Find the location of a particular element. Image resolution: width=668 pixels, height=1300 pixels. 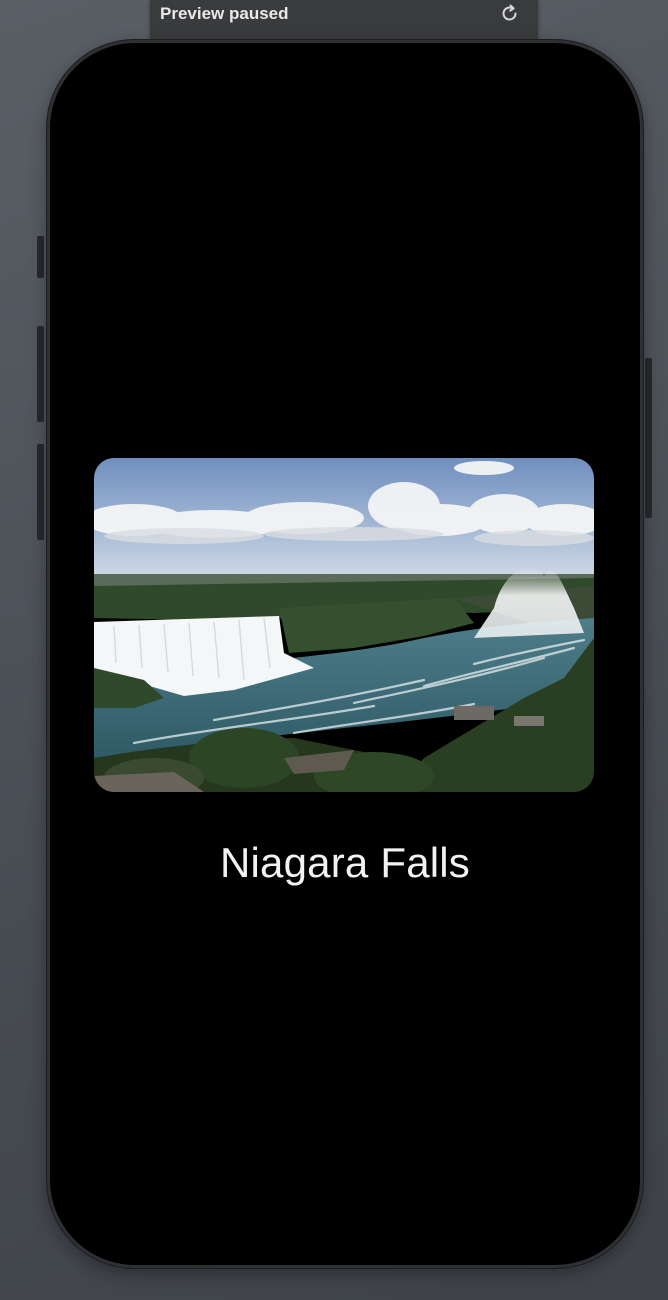

preview-status-bar: Preview paused is located at coordinates (344, 21).